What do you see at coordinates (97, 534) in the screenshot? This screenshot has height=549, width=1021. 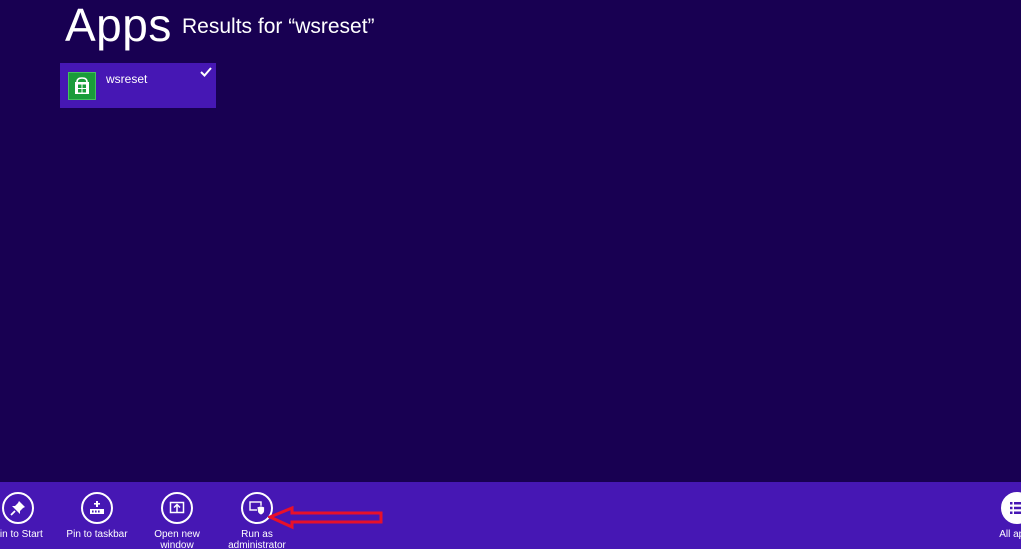 I see `pin-to-taskbar-label: Pin to taskbar` at bounding box center [97, 534].